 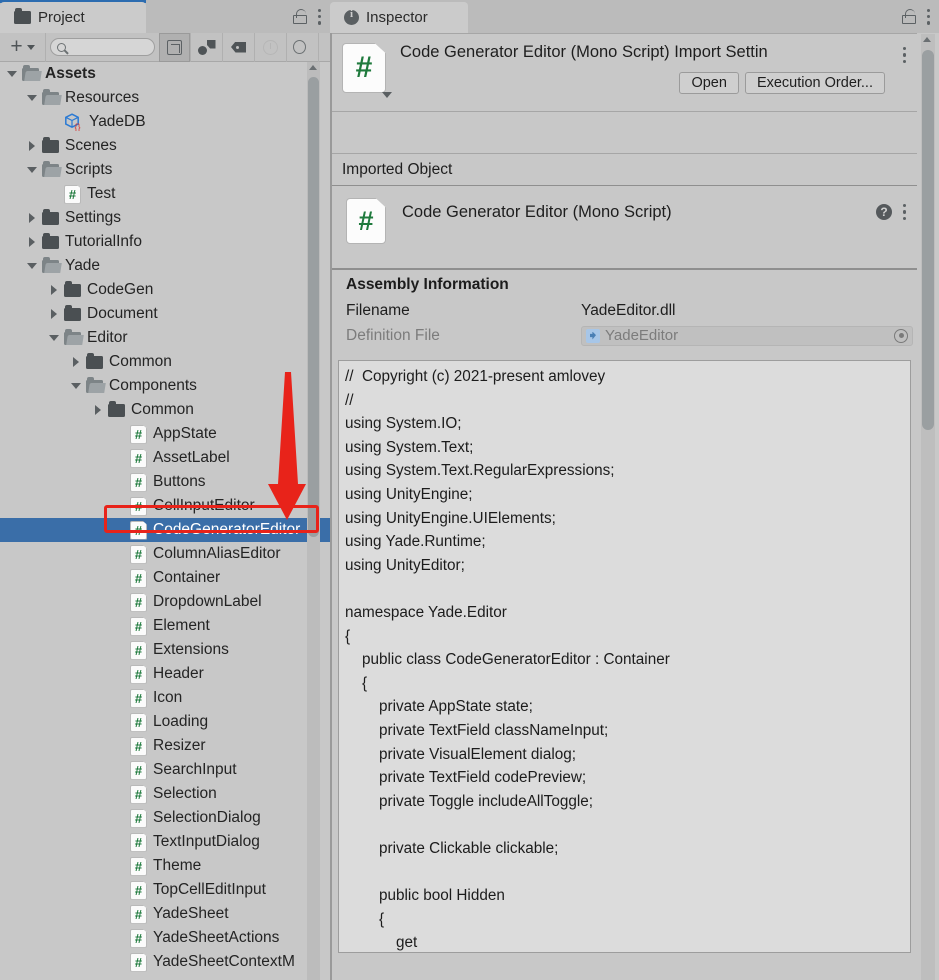 What do you see at coordinates (165, 266) in the screenshot?
I see `tree-row: Yade` at bounding box center [165, 266].